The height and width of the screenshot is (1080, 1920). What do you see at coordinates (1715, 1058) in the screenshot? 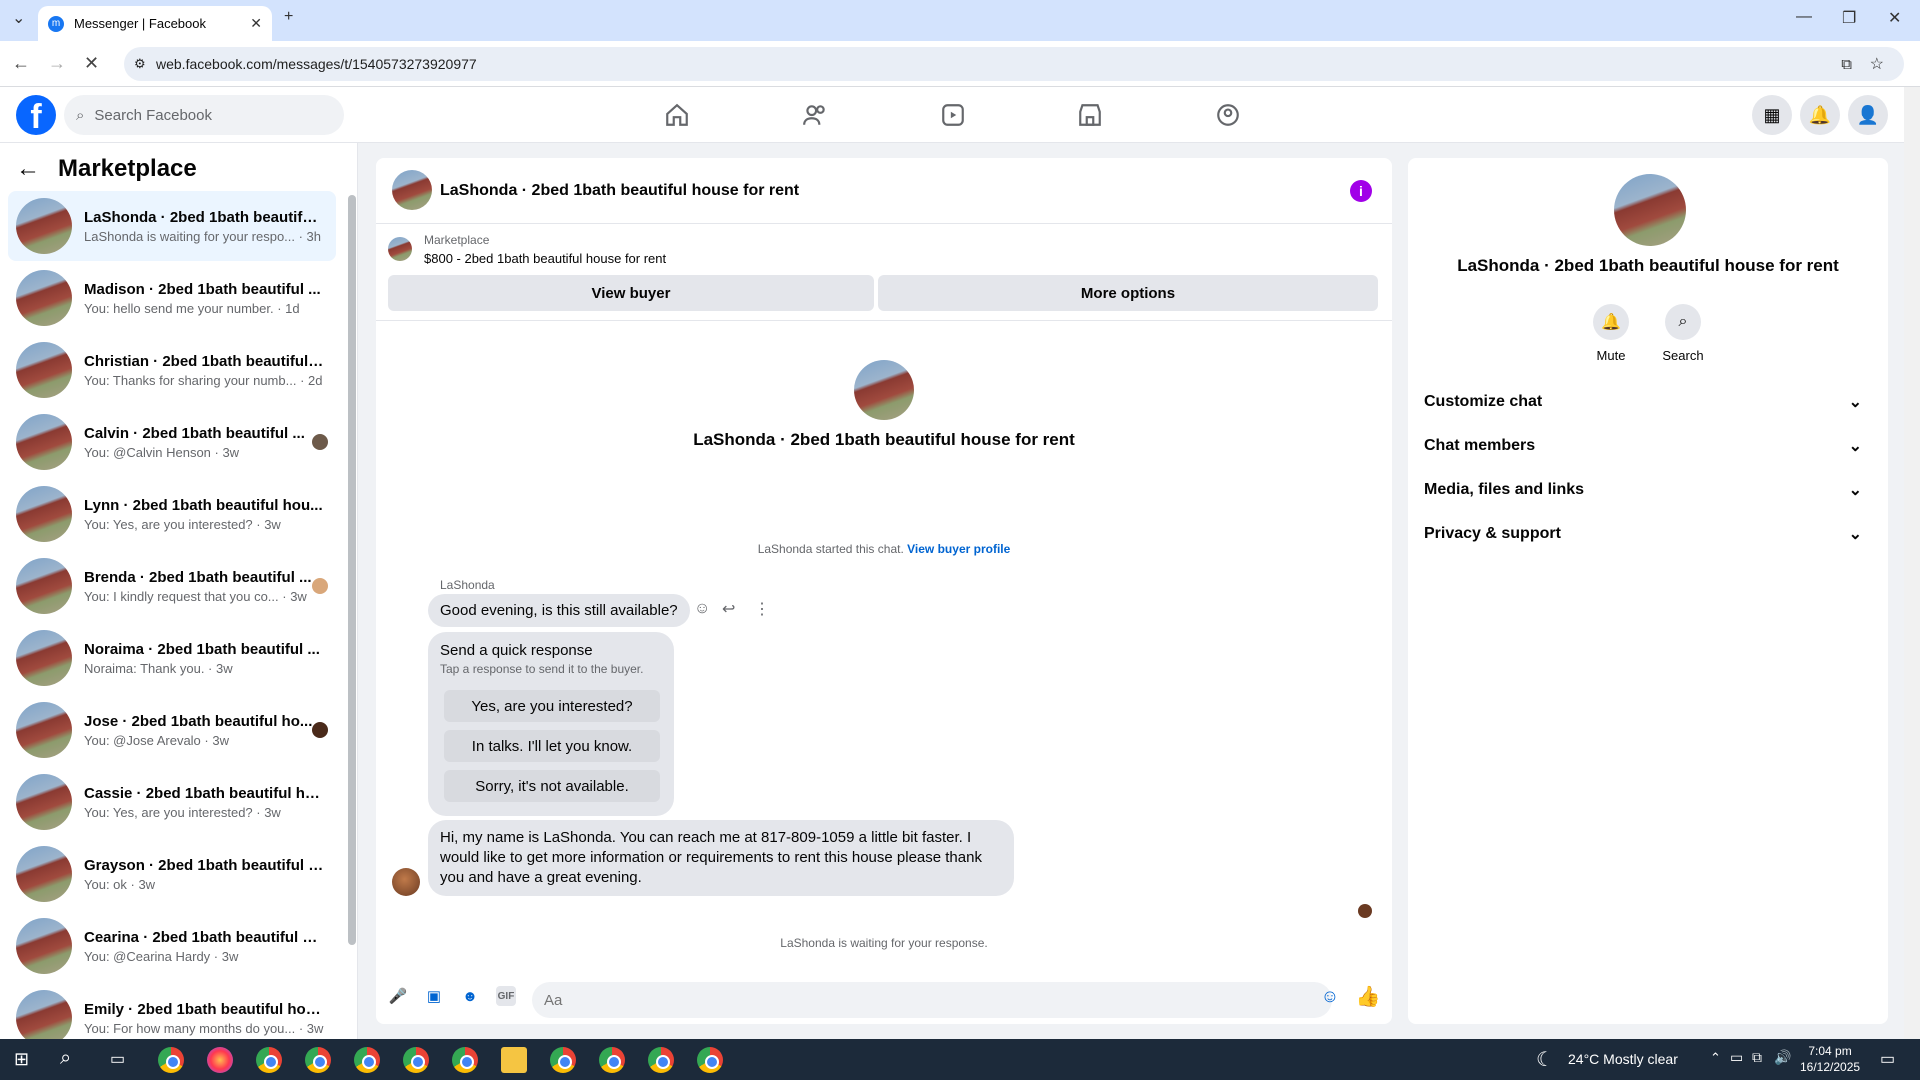
I see `tray-chevron-icon: ⌃` at bounding box center [1715, 1058].